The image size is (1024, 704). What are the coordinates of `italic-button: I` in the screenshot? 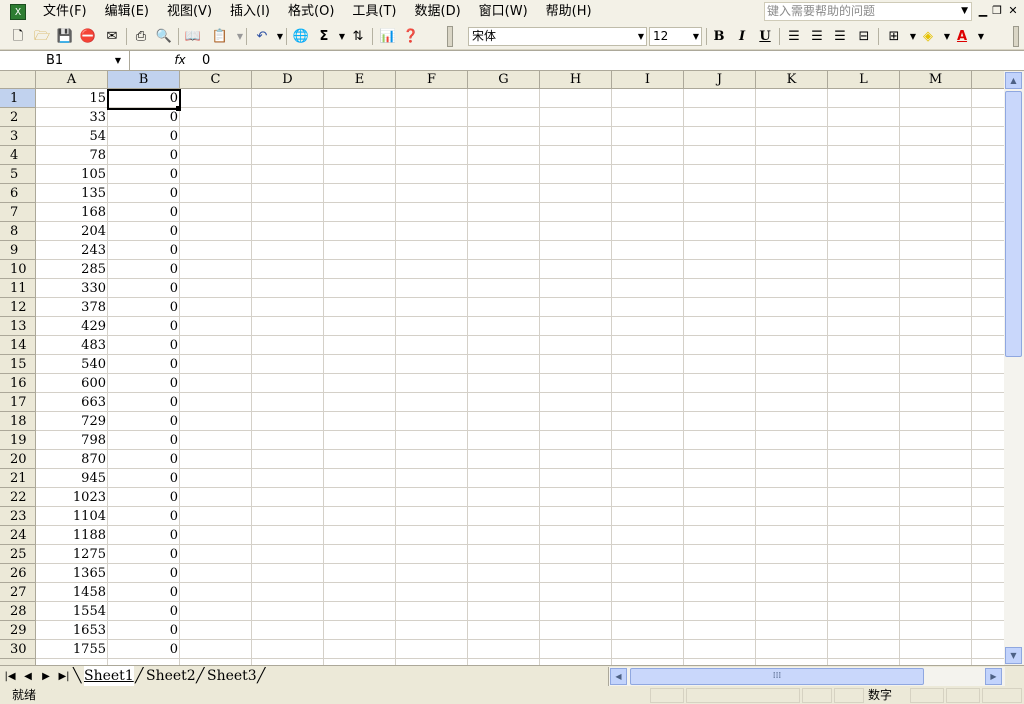 It's located at (742, 36).